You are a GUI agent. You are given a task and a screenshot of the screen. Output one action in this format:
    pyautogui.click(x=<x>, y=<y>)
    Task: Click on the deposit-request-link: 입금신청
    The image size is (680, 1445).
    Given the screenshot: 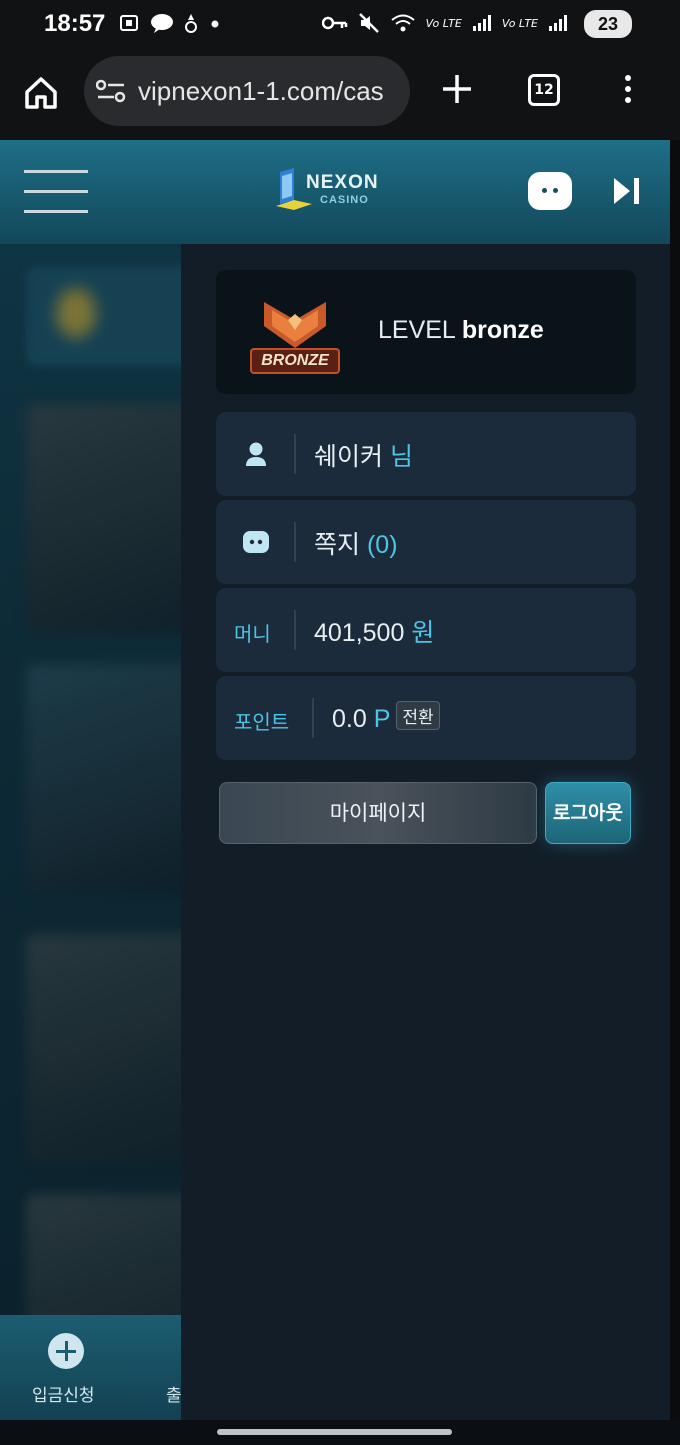 What is the action you would take?
    pyautogui.click(x=63, y=1393)
    